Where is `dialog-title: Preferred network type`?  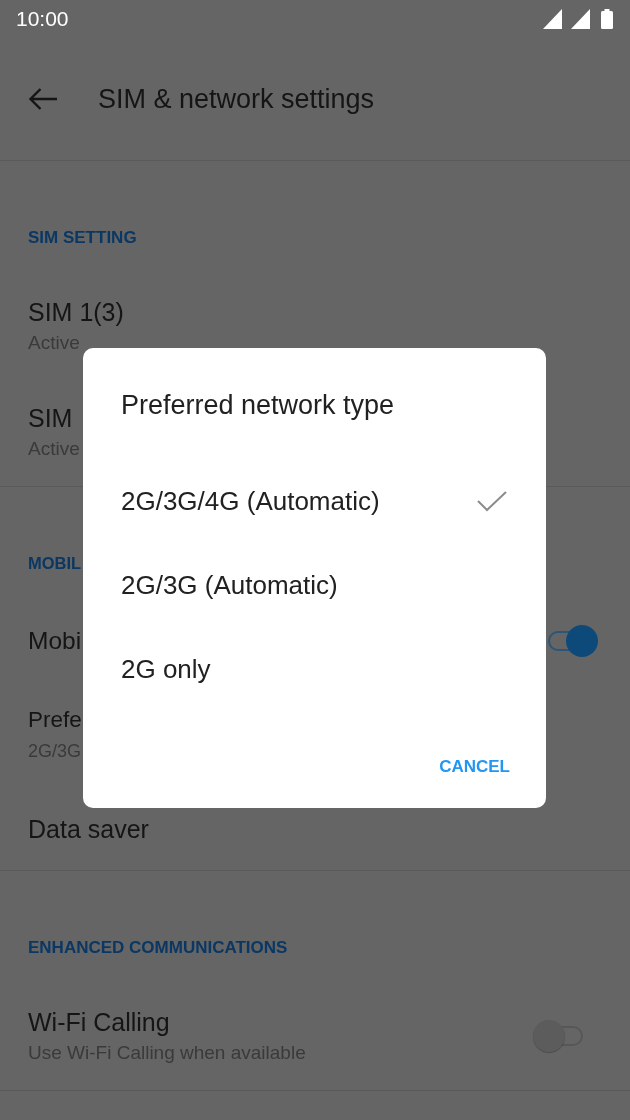
dialog-title: Preferred network type is located at coordinates (258, 405).